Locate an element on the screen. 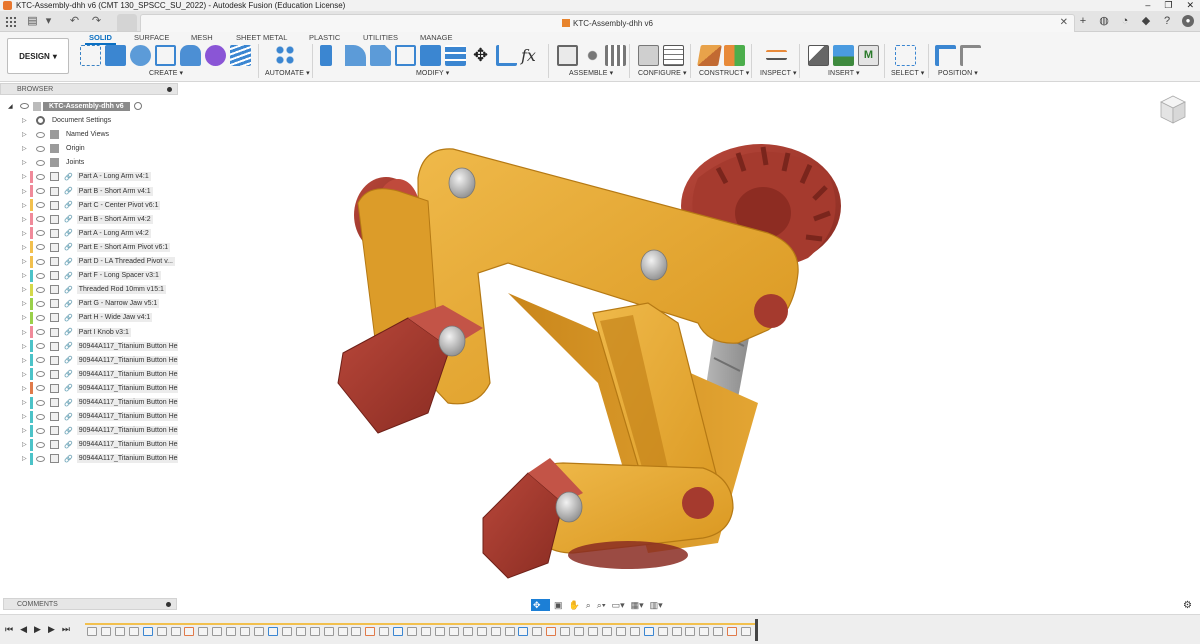 The height and width of the screenshot is (644, 1200). undo-icon: ↶ is located at coordinates (74, 21).